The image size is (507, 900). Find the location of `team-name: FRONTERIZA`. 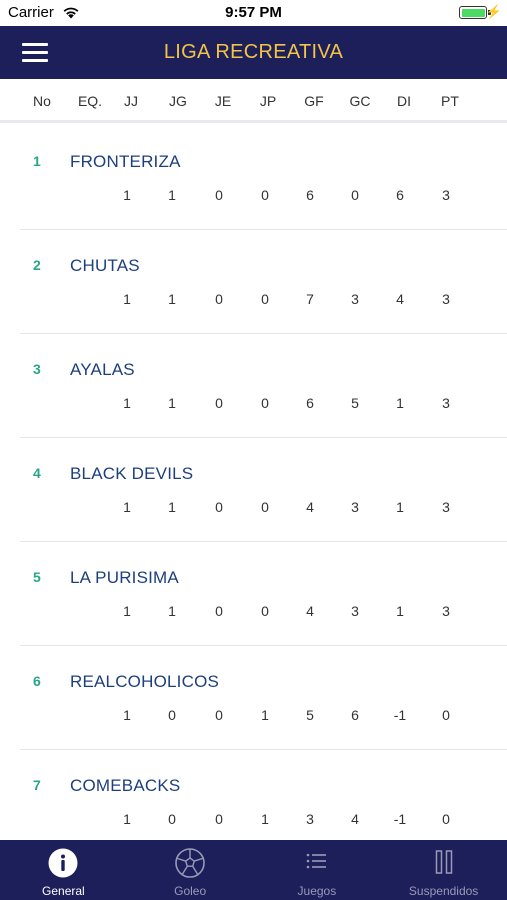

team-name: FRONTERIZA is located at coordinates (125, 161).